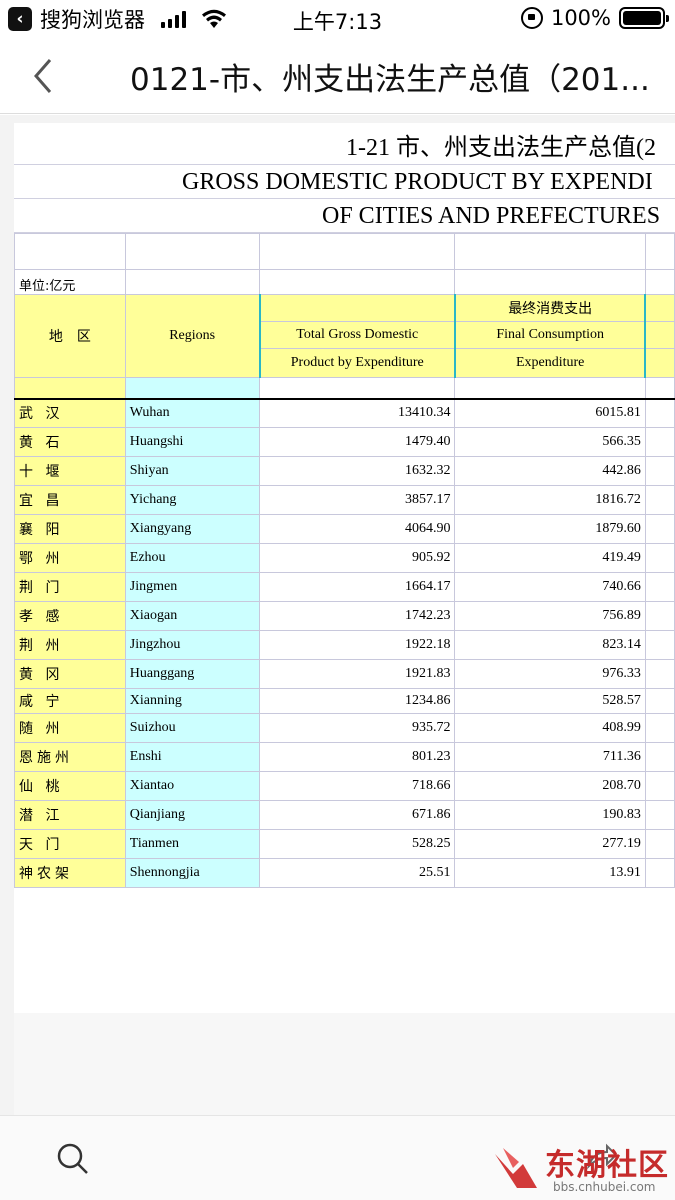 The image size is (675, 1200). I want to click on header-spacer-row, so click(344, 388).